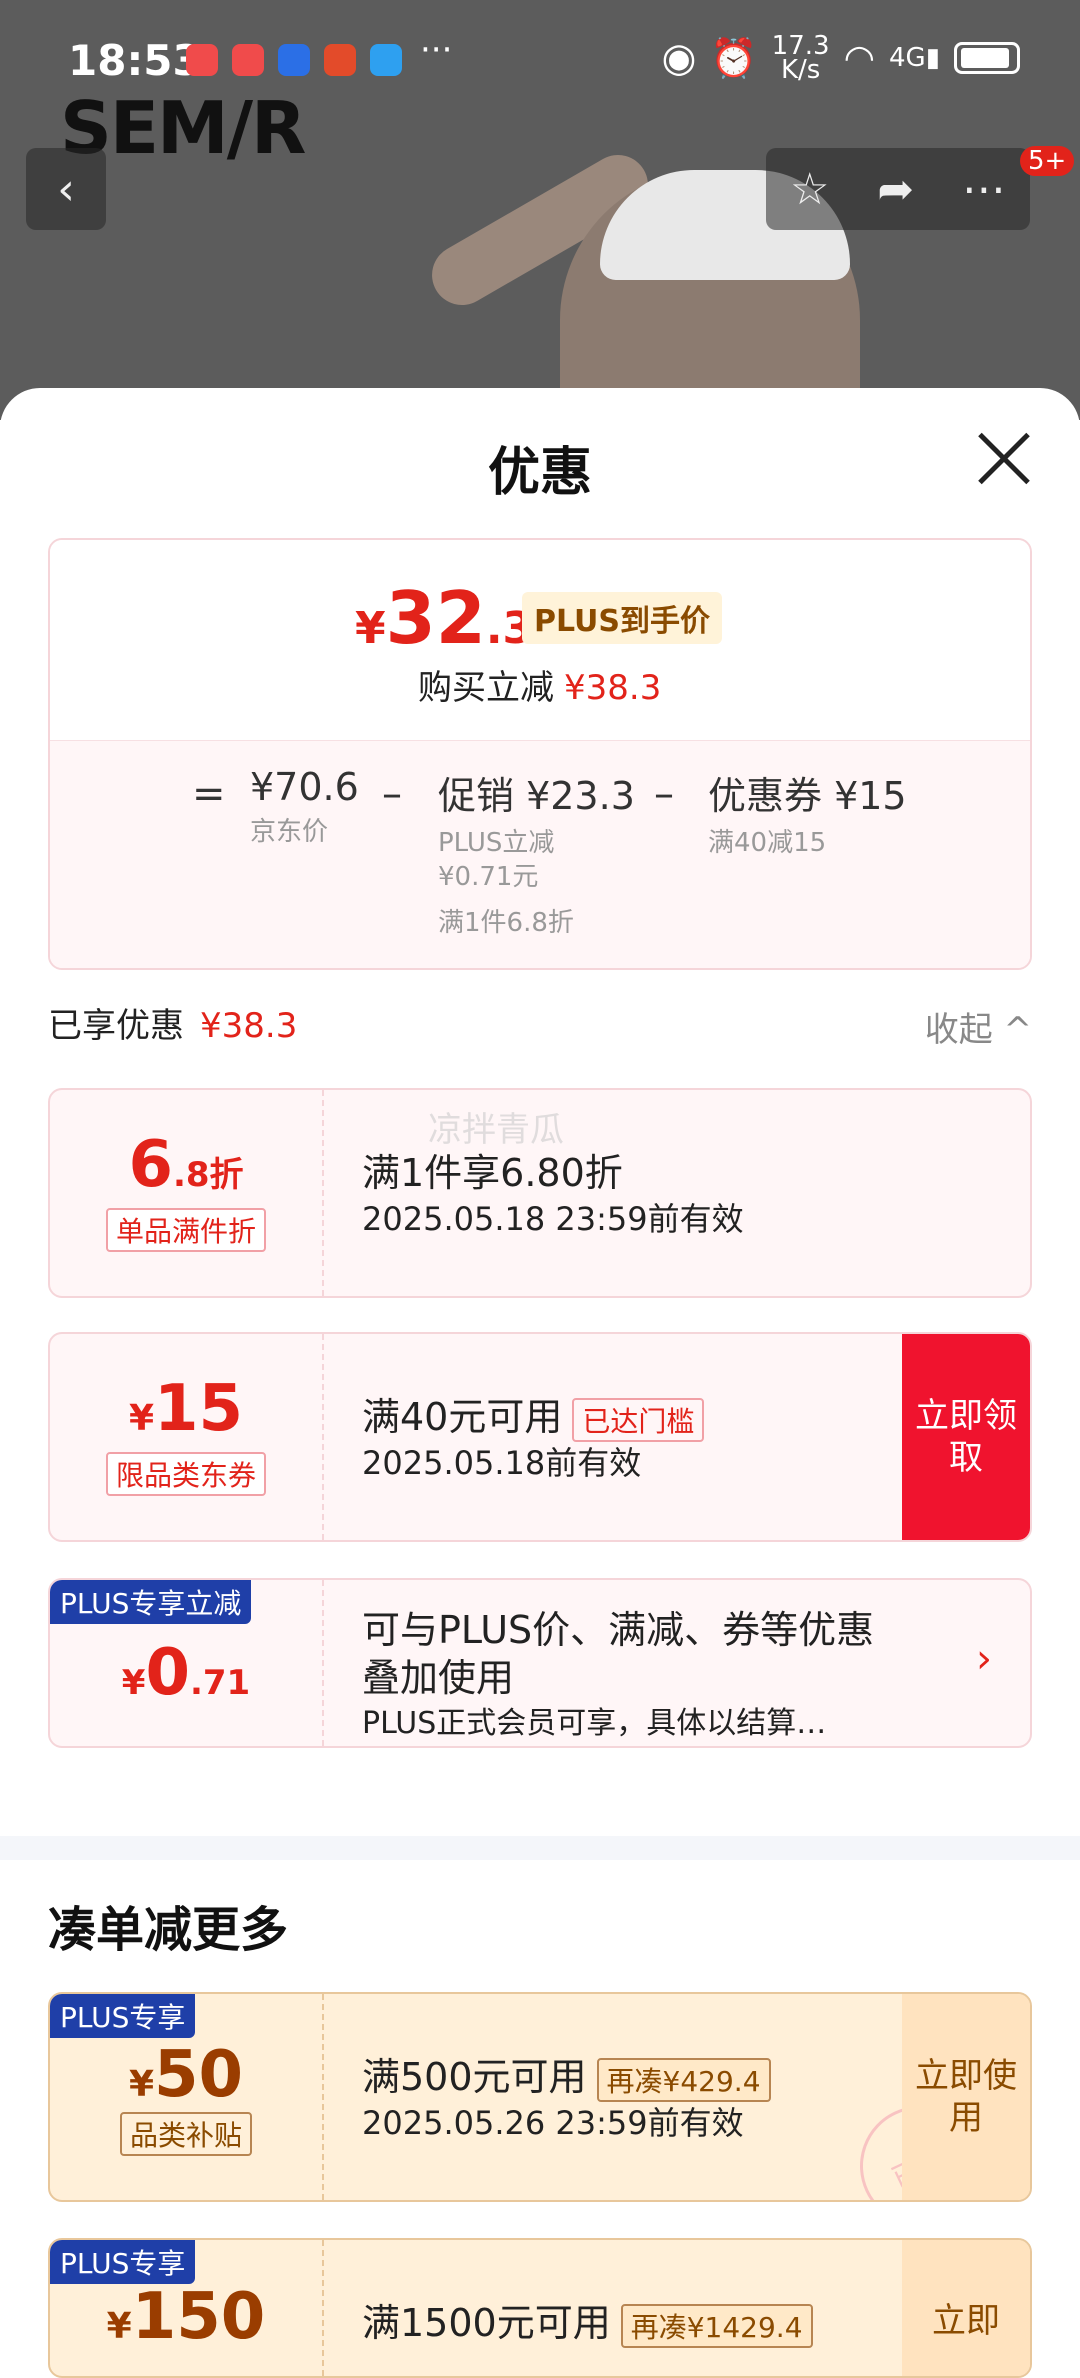 Image resolution: width=1080 pixels, height=2378 pixels. What do you see at coordinates (638, 1419) in the screenshot?
I see `threshold-chip: 已达门槛` at bounding box center [638, 1419].